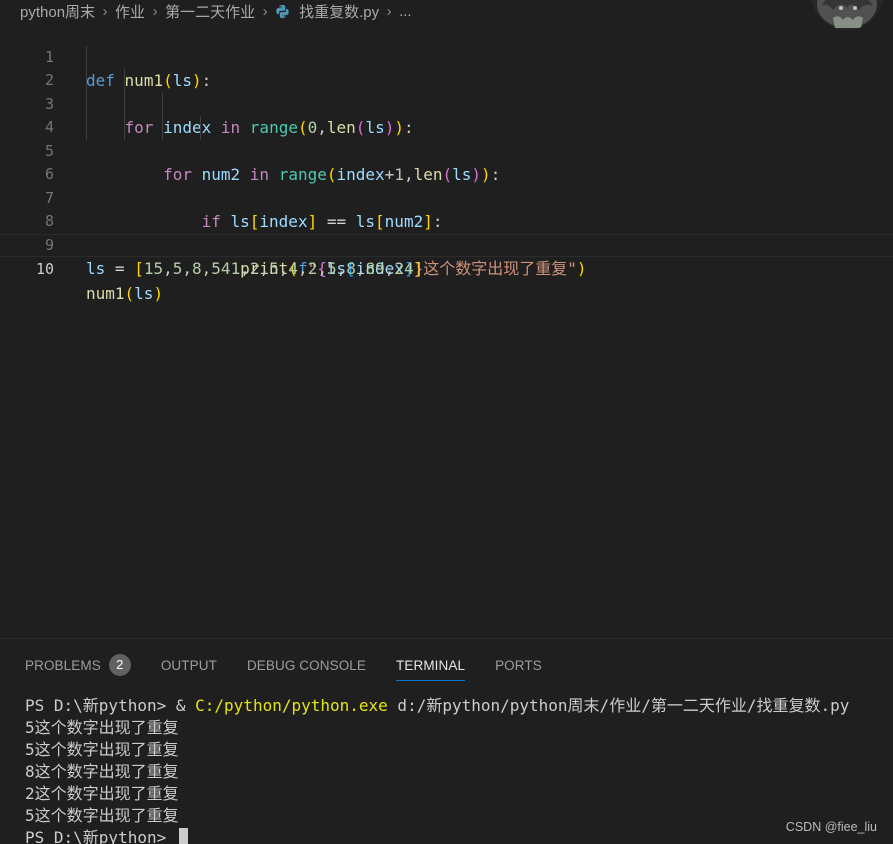 This screenshot has height=844, width=893. I want to click on code-line: 8, so click(446, 208).